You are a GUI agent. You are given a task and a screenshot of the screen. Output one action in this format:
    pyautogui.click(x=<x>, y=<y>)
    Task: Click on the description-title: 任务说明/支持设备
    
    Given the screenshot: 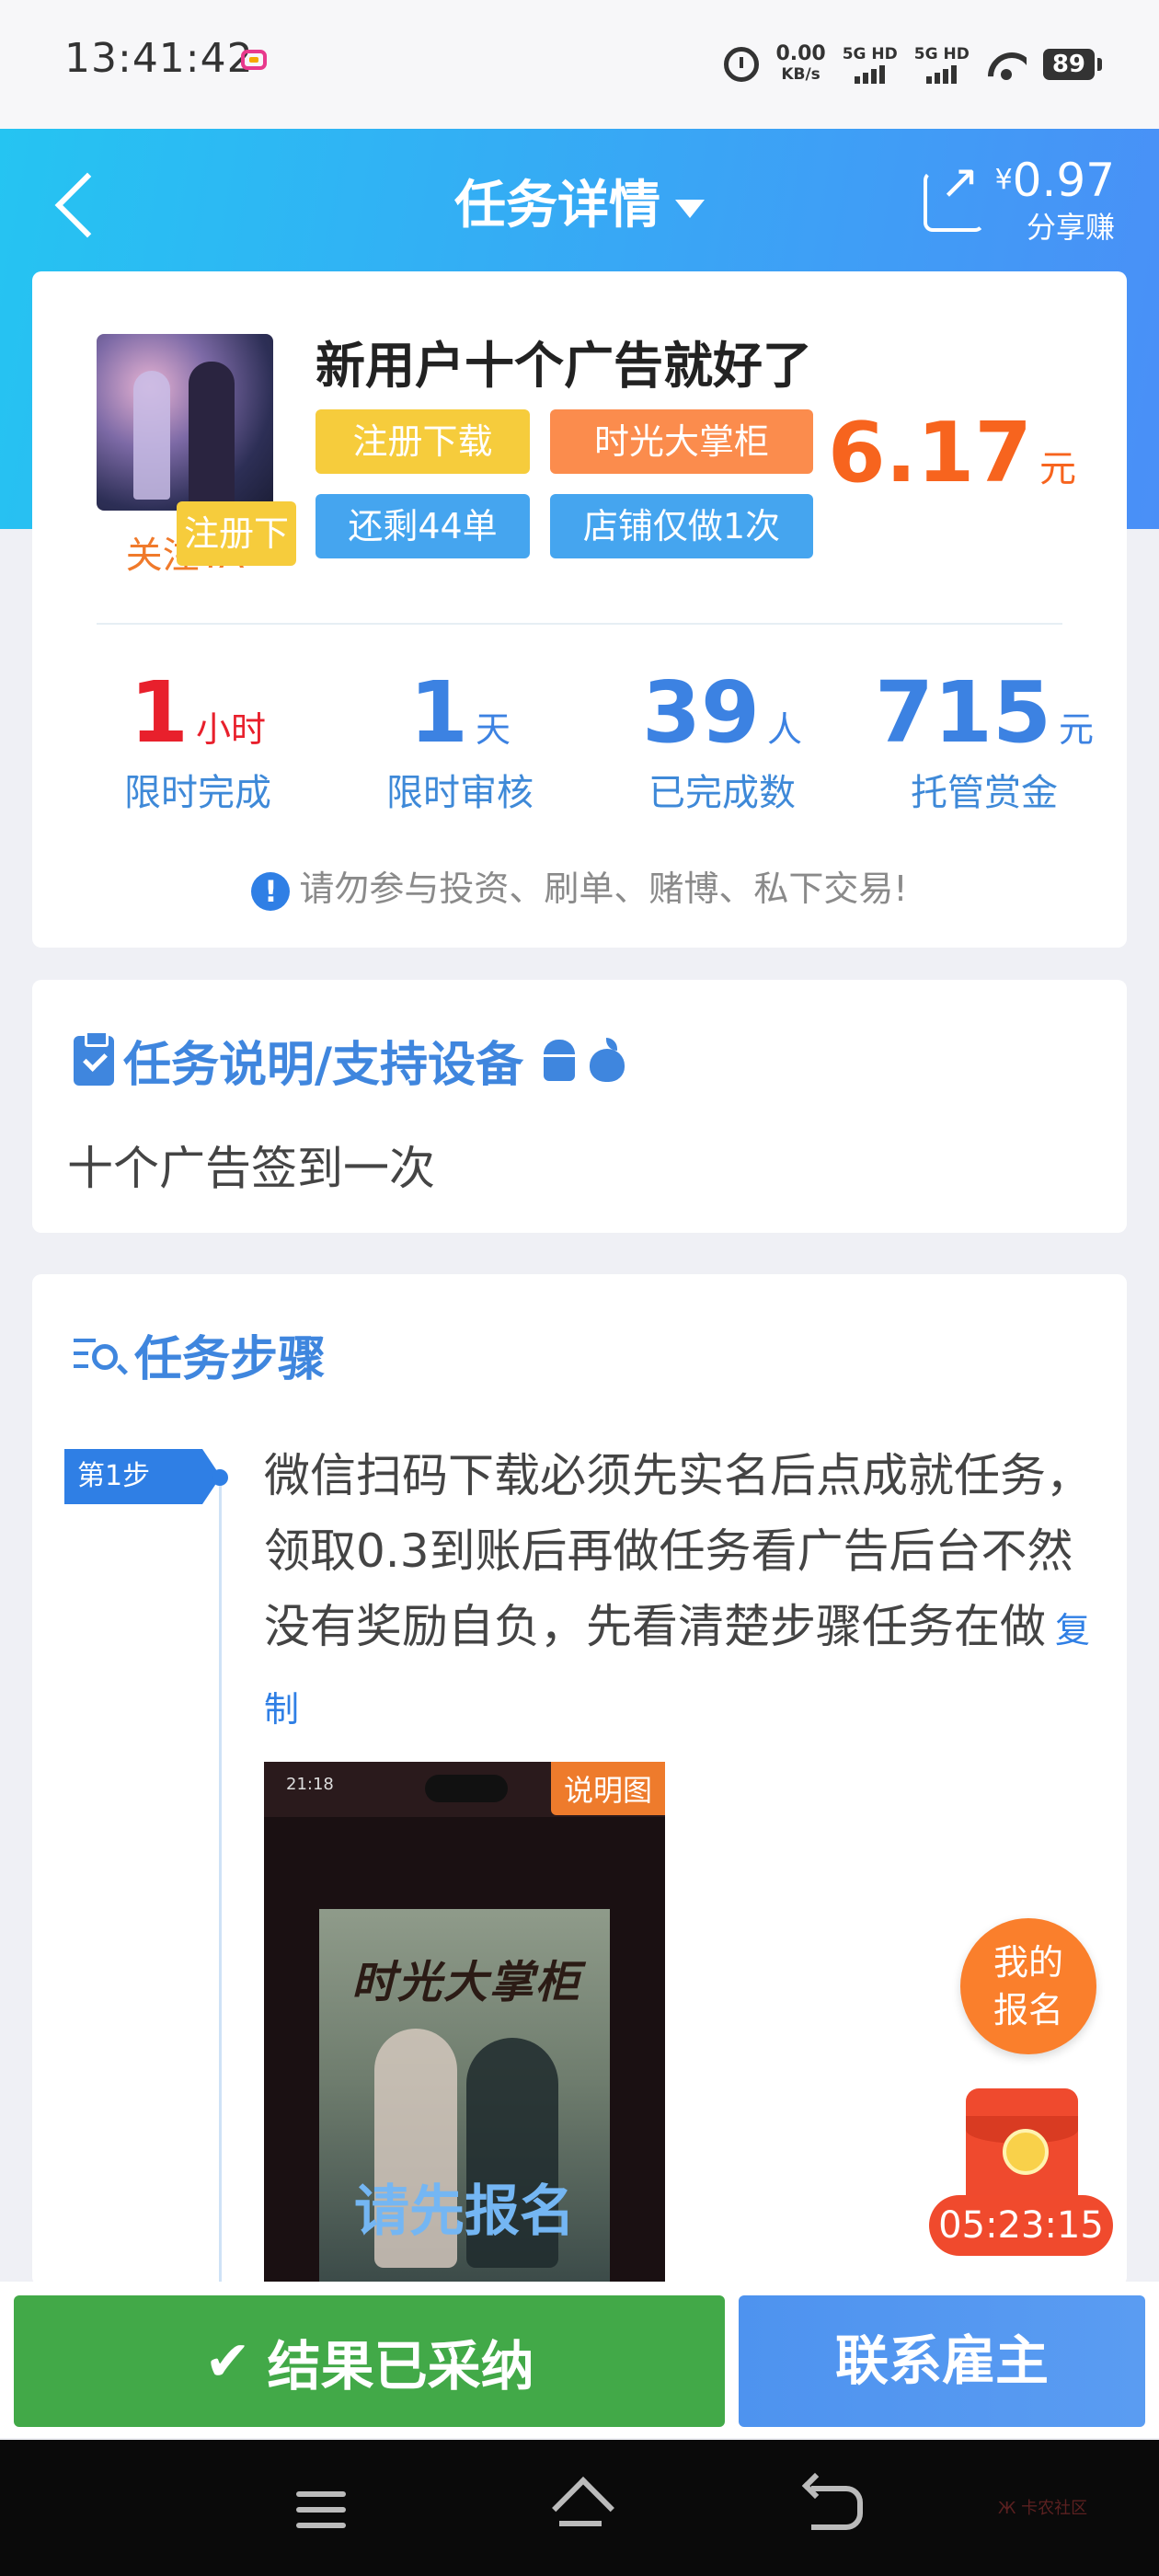 What is the action you would take?
    pyautogui.click(x=350, y=1060)
    